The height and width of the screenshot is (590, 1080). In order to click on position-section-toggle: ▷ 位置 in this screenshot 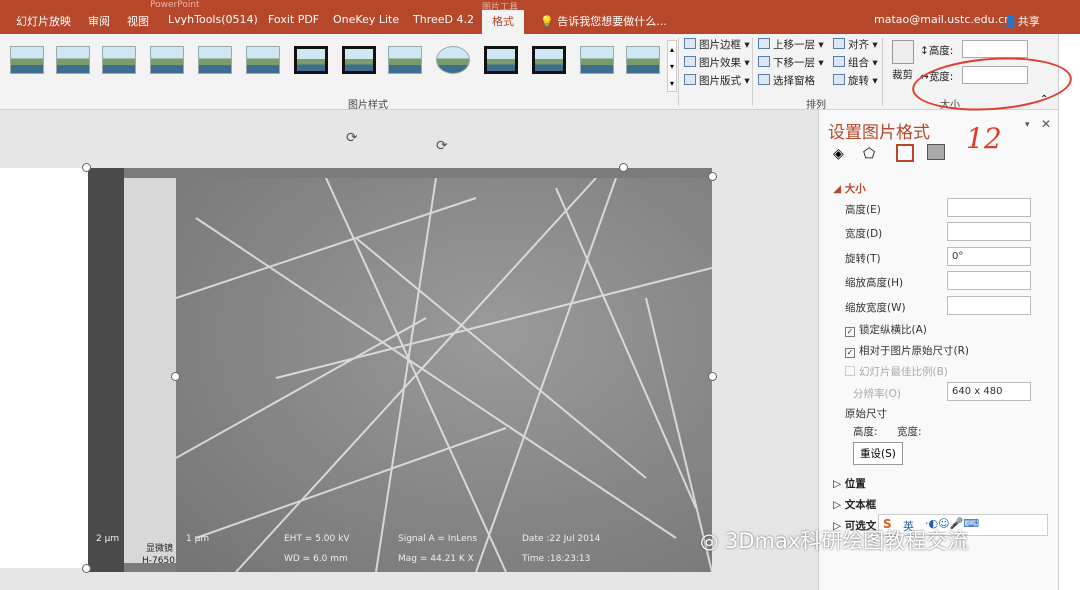, I will do `click(849, 483)`.